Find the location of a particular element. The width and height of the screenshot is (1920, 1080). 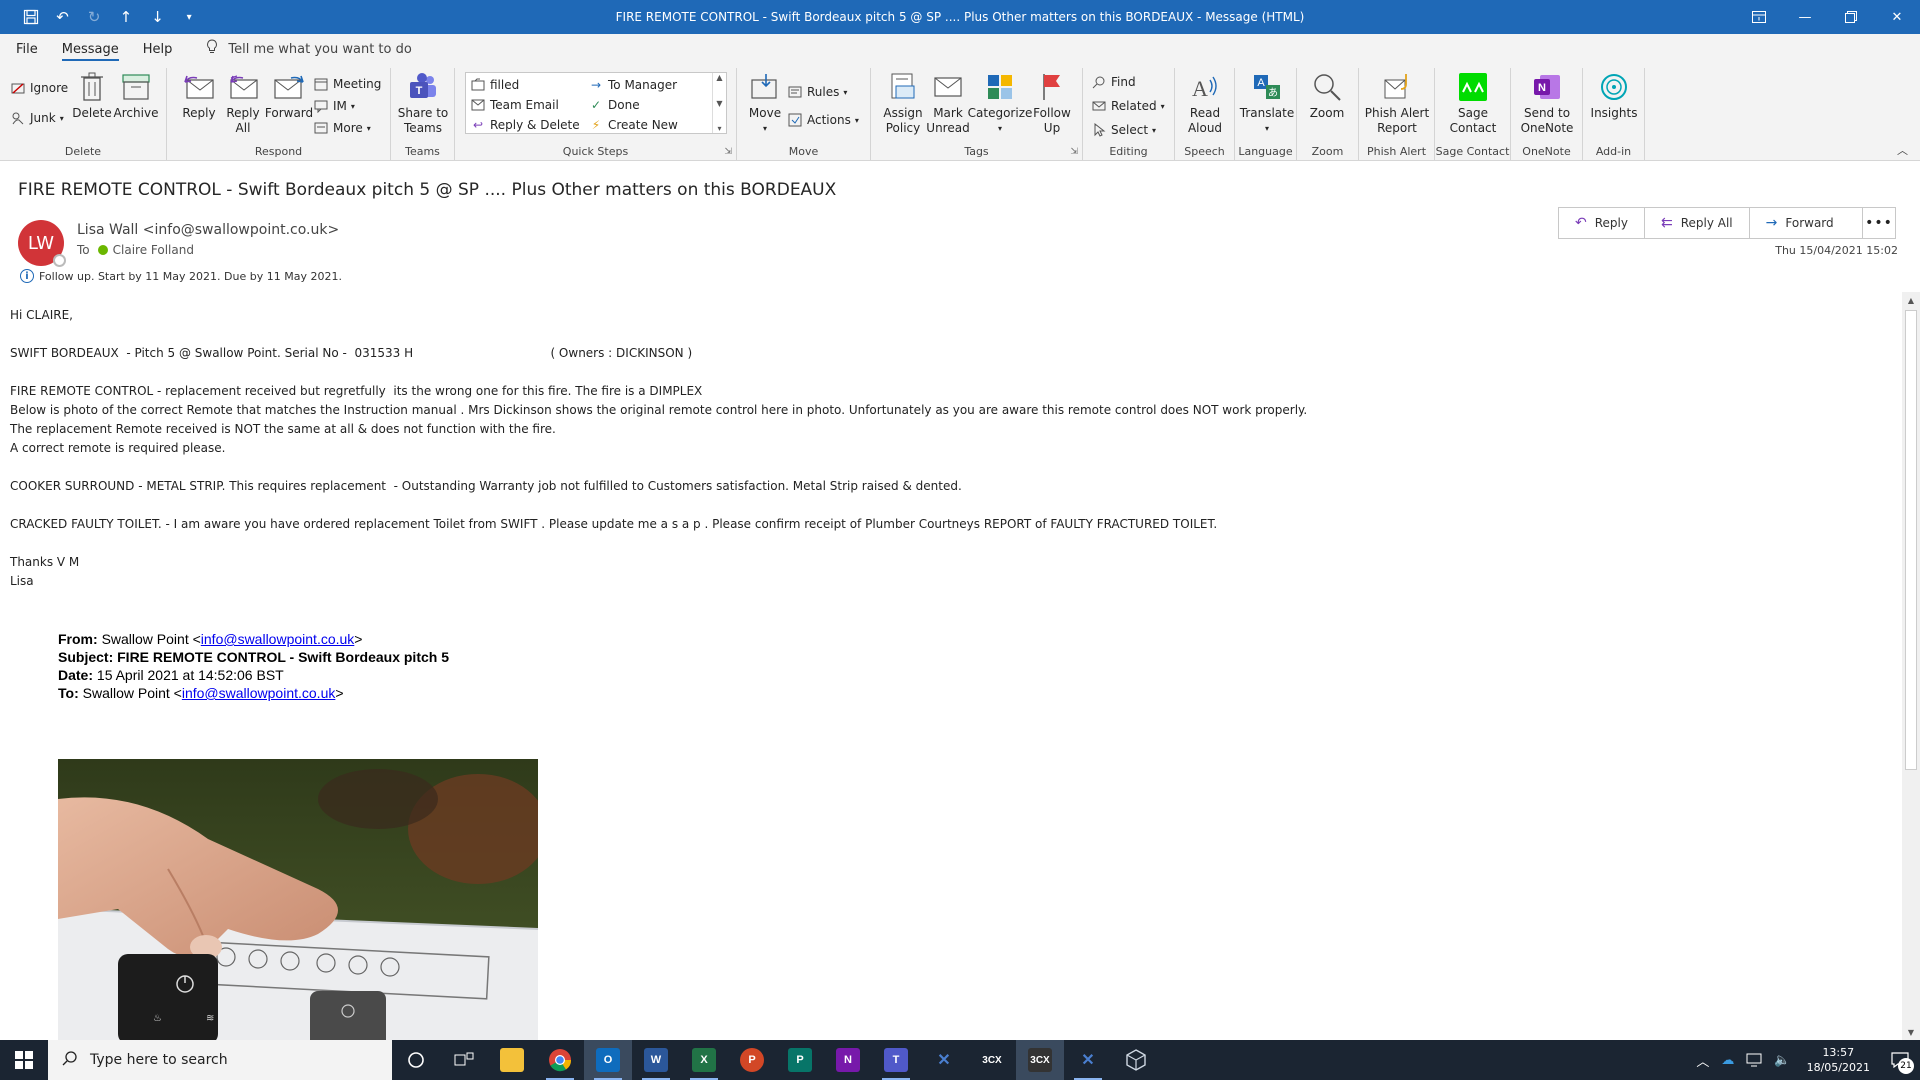

delete-group: Ignore Junk ▾ Delete Archive Delete is located at coordinates (83, 114).